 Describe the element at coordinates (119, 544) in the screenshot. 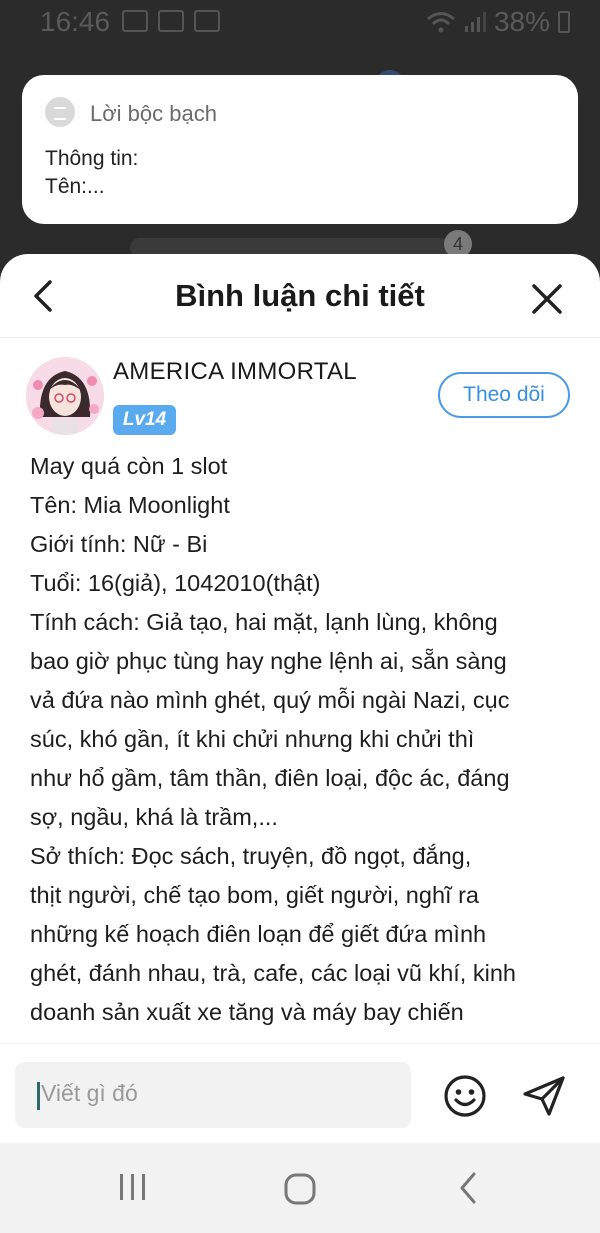

I see `comment-line: Giới tính: Nữ - Bi` at that location.